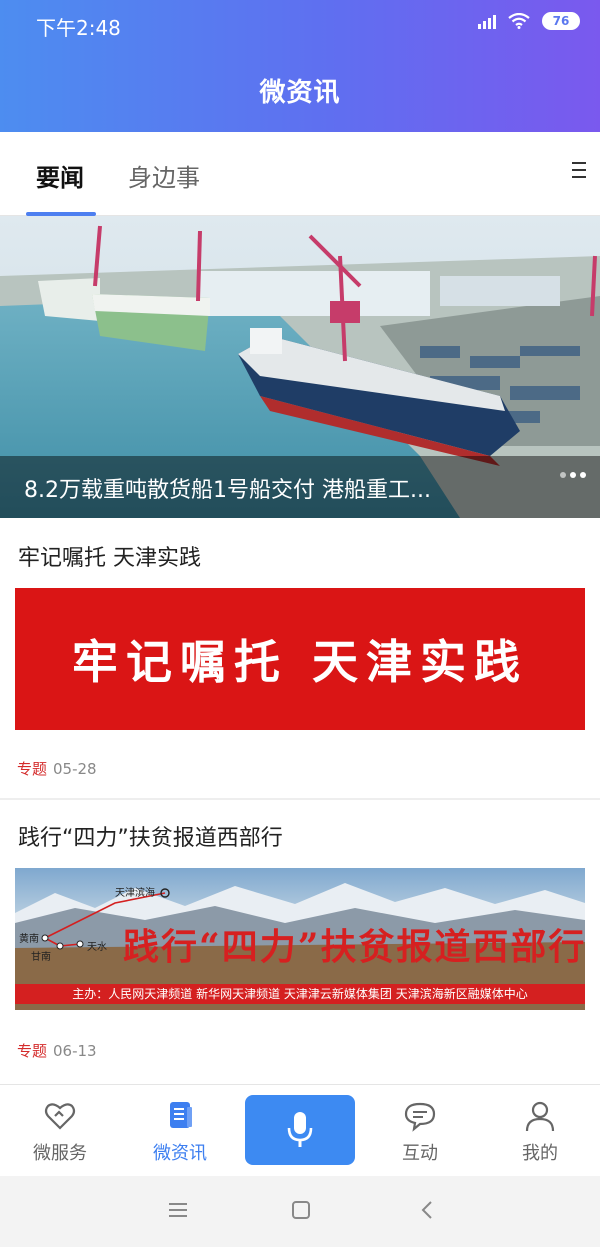  What do you see at coordinates (60, 175) in the screenshot?
I see `tab-headlines: 要闻` at bounding box center [60, 175].